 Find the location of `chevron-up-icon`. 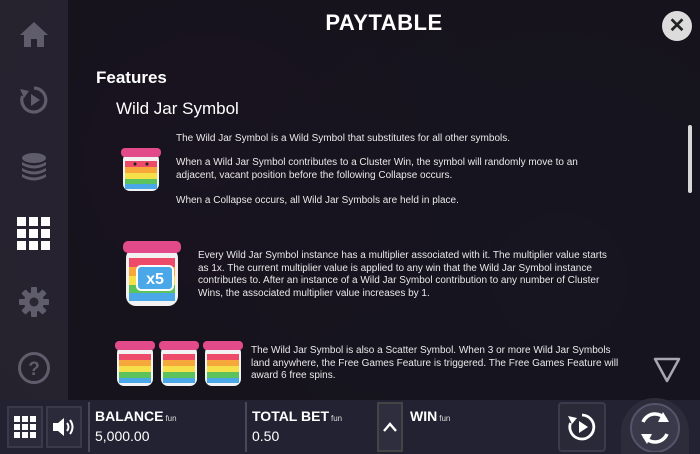

chevron-up-icon is located at coordinates (390, 427).